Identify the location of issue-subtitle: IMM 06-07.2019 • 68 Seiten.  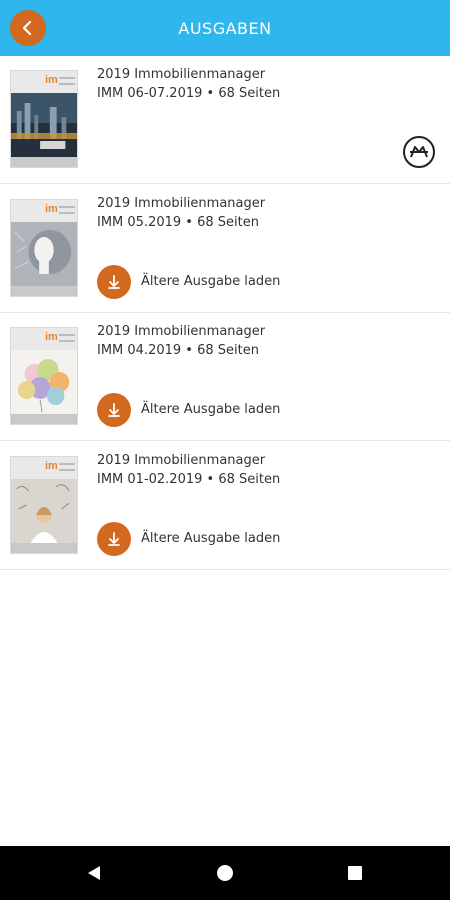
(189, 93).